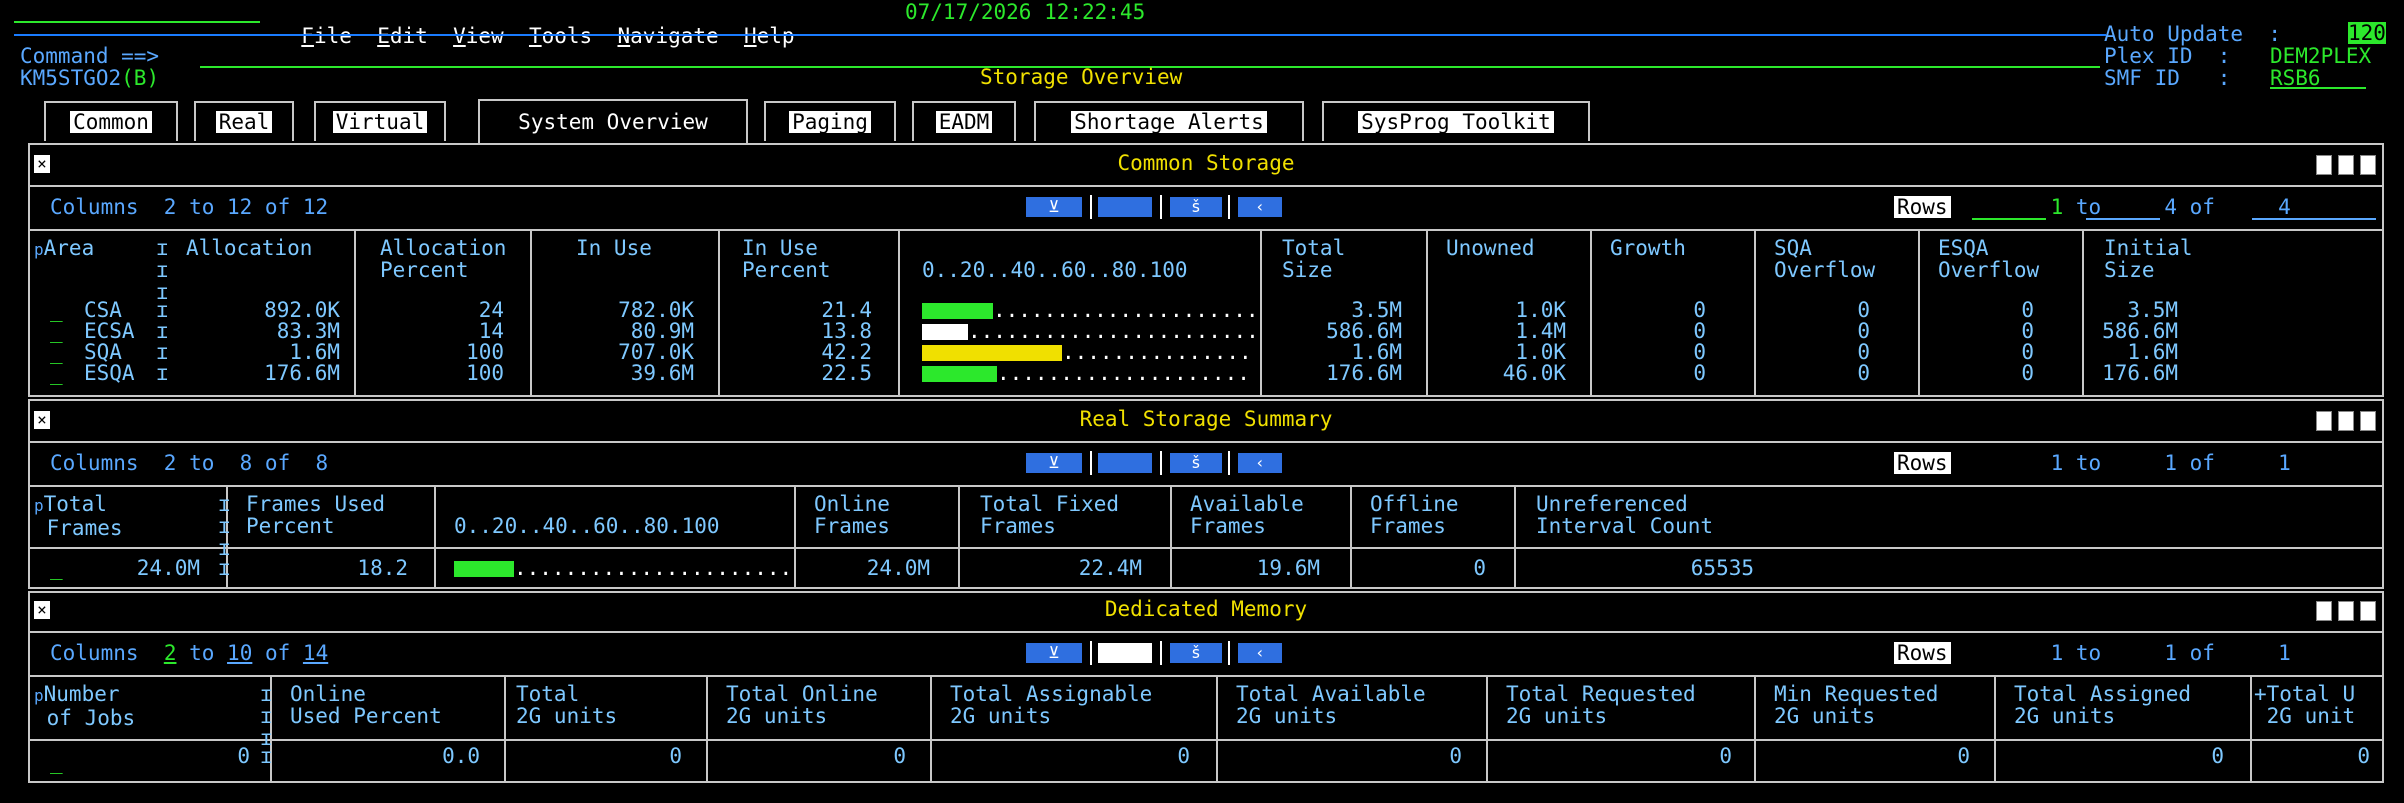 The width and height of the screenshot is (2404, 803). I want to click on header-min-requested-2g-units: Min Requested 2G units, so click(1856, 705).